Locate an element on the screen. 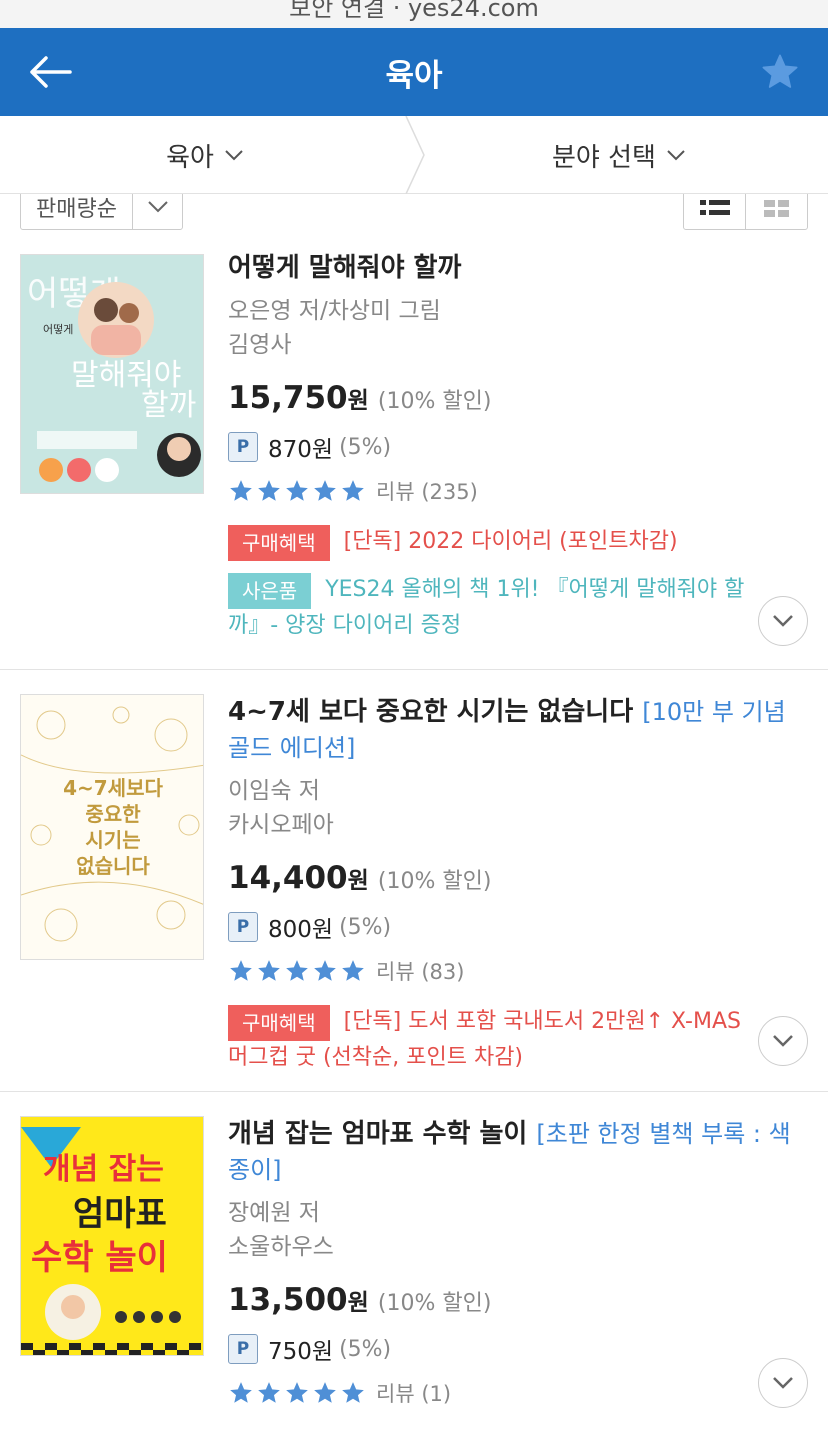  book-author: 장예원 저 is located at coordinates (518, 1213).